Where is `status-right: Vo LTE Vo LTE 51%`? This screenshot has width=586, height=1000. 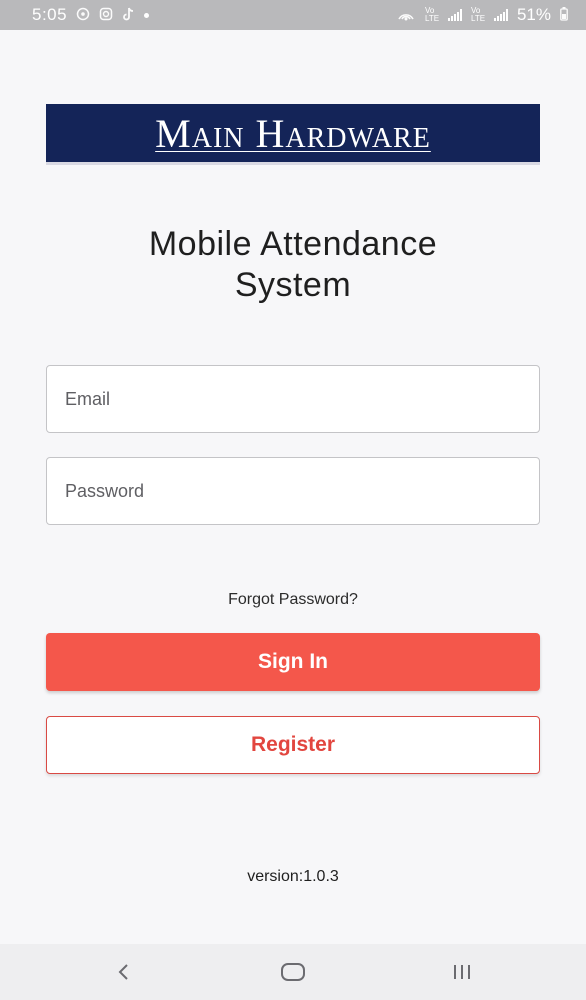
status-right: Vo LTE Vo LTE 51% is located at coordinates (482, 15).